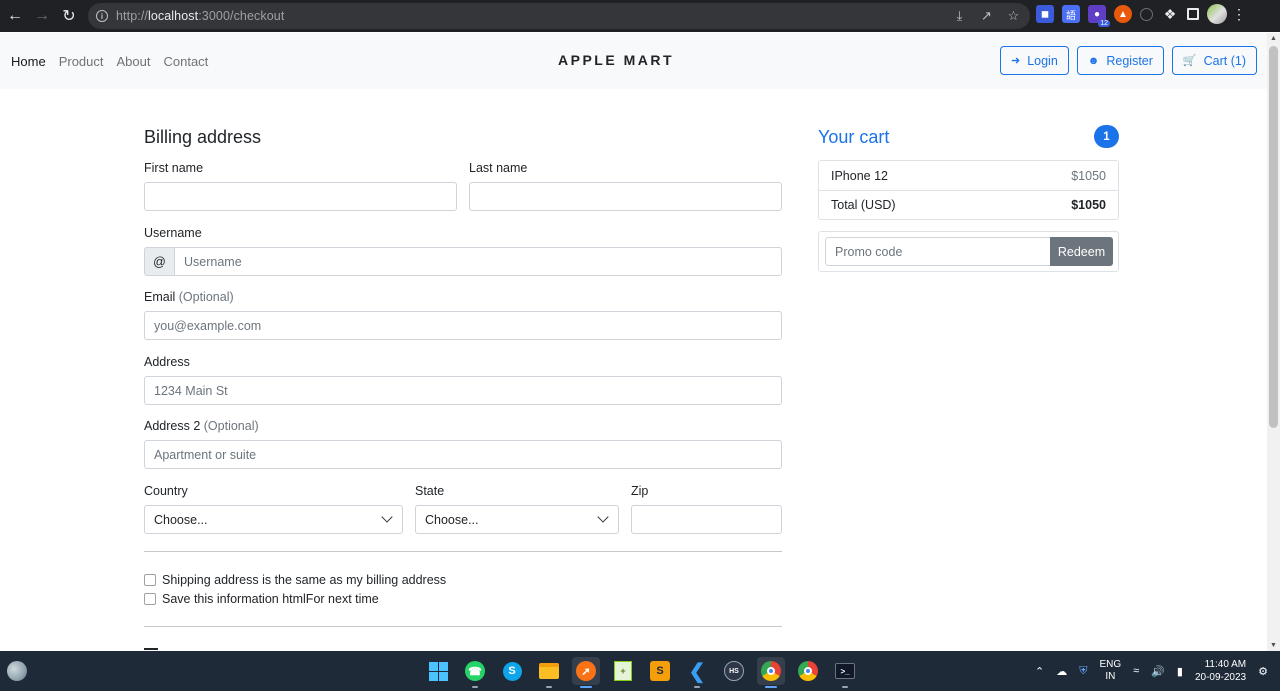 This screenshot has width=1280, height=691. What do you see at coordinates (150, 599) in the screenshot?
I see `save-info-checkbox` at bounding box center [150, 599].